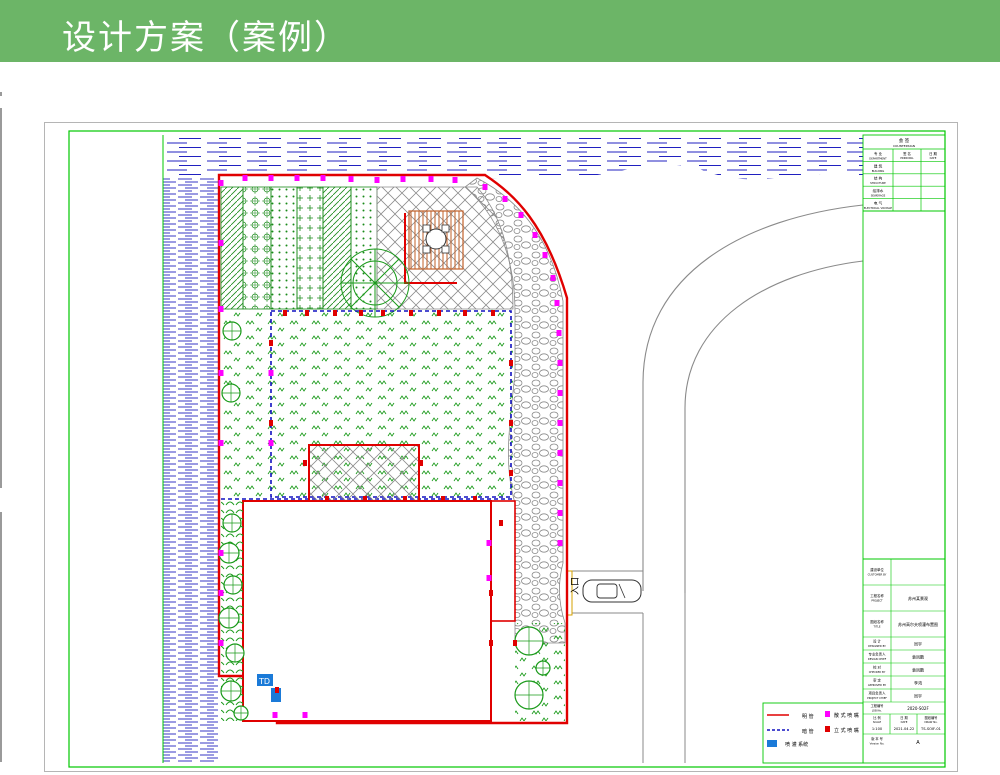 The height and width of the screenshot is (775, 1000). I want to click on info-row-label-en: DESIGNED BY, so click(877, 646).